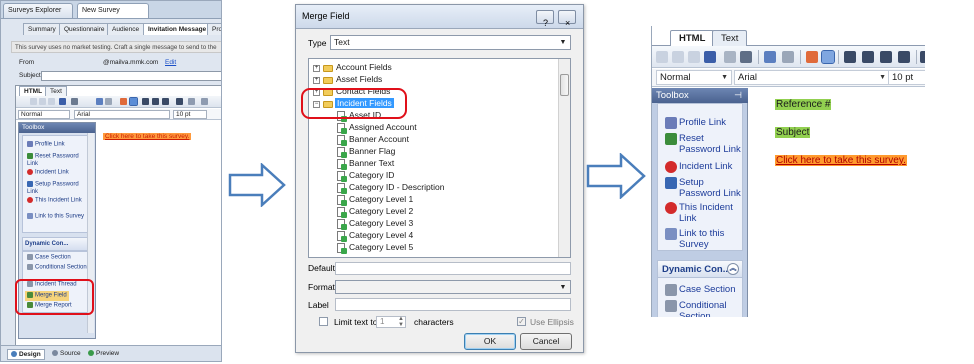  What do you see at coordinates (204, 101) in the screenshot?
I see `image-icon` at bounding box center [204, 101].